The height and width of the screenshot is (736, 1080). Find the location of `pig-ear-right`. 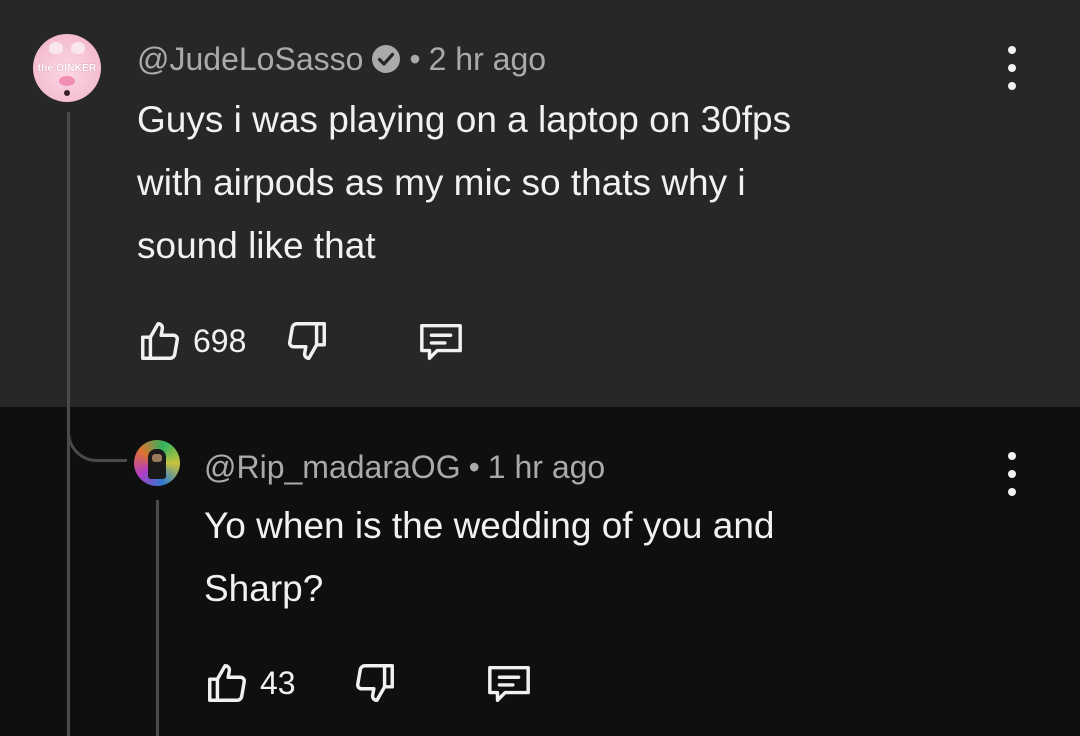

pig-ear-right is located at coordinates (78, 48).